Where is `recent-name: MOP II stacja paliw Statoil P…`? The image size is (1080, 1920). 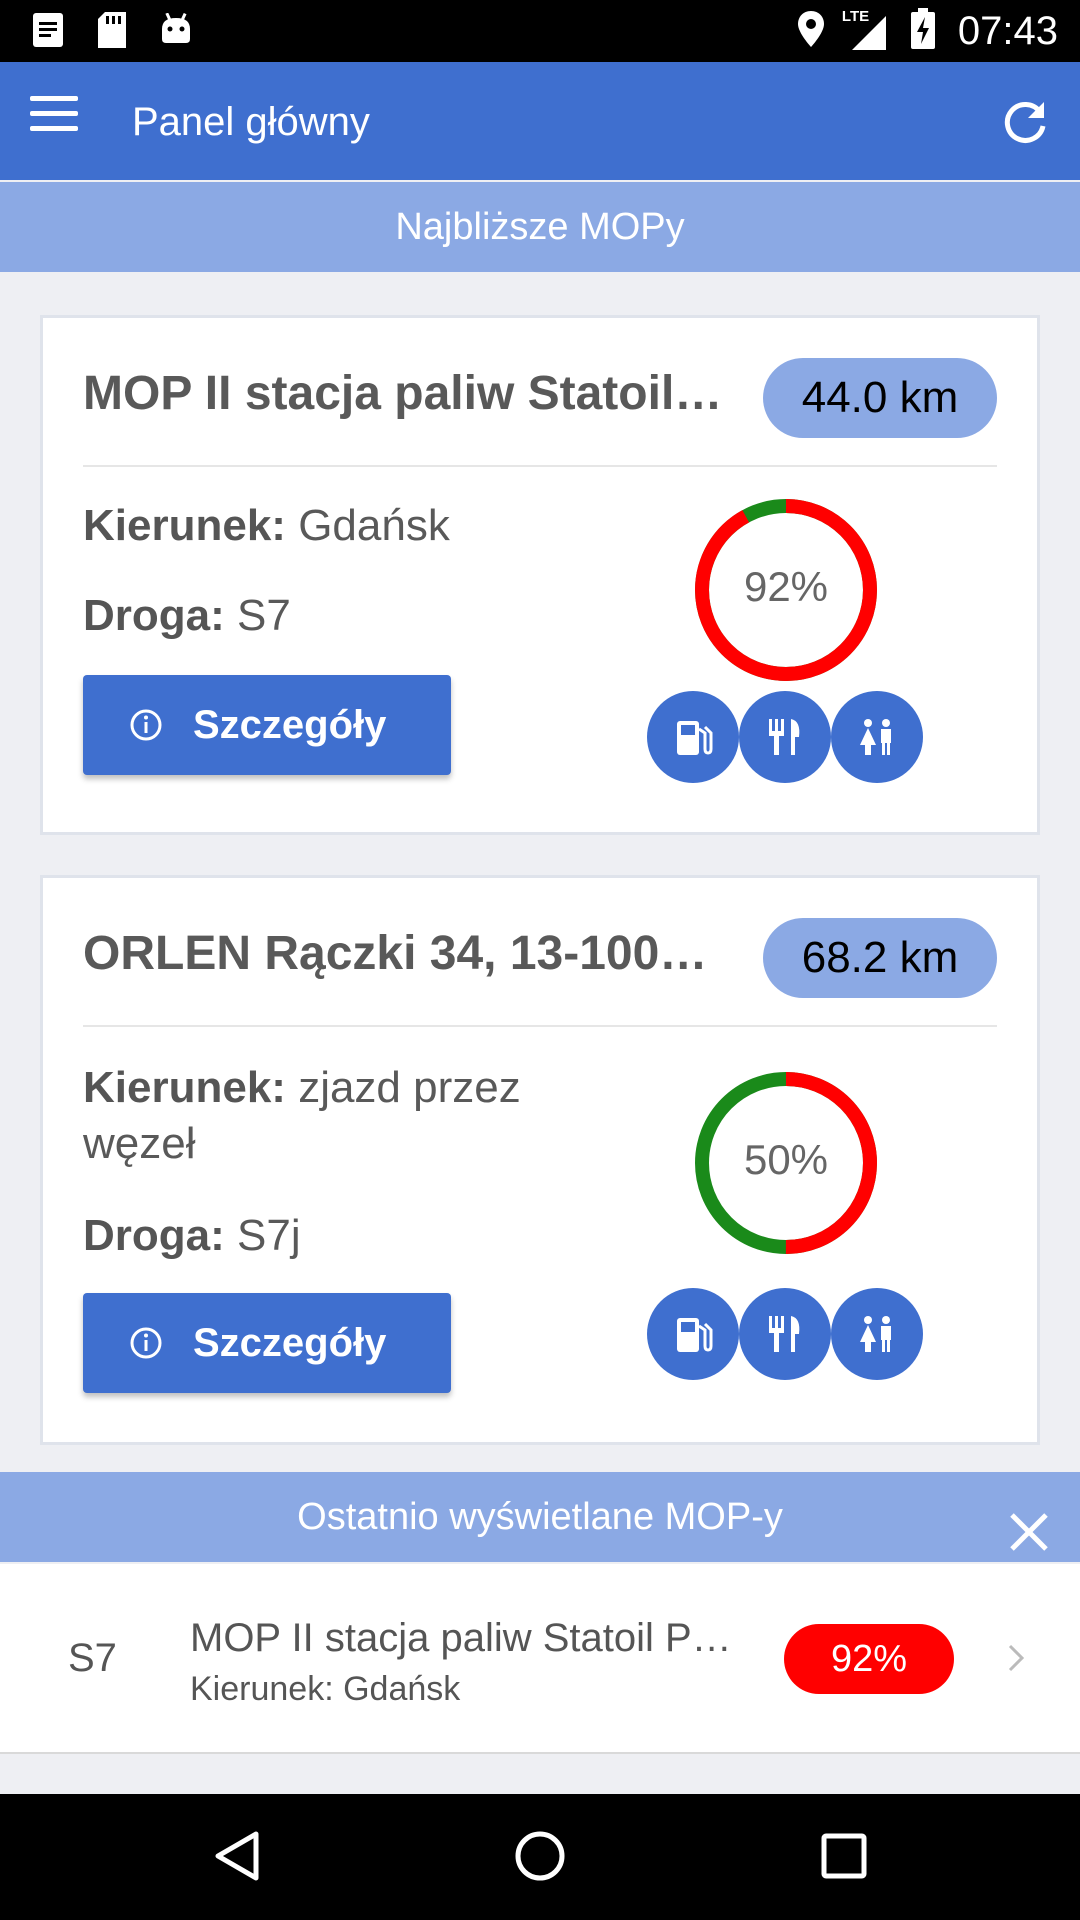 recent-name: MOP II stacja paliw Statoil P… is located at coordinates (461, 1638).